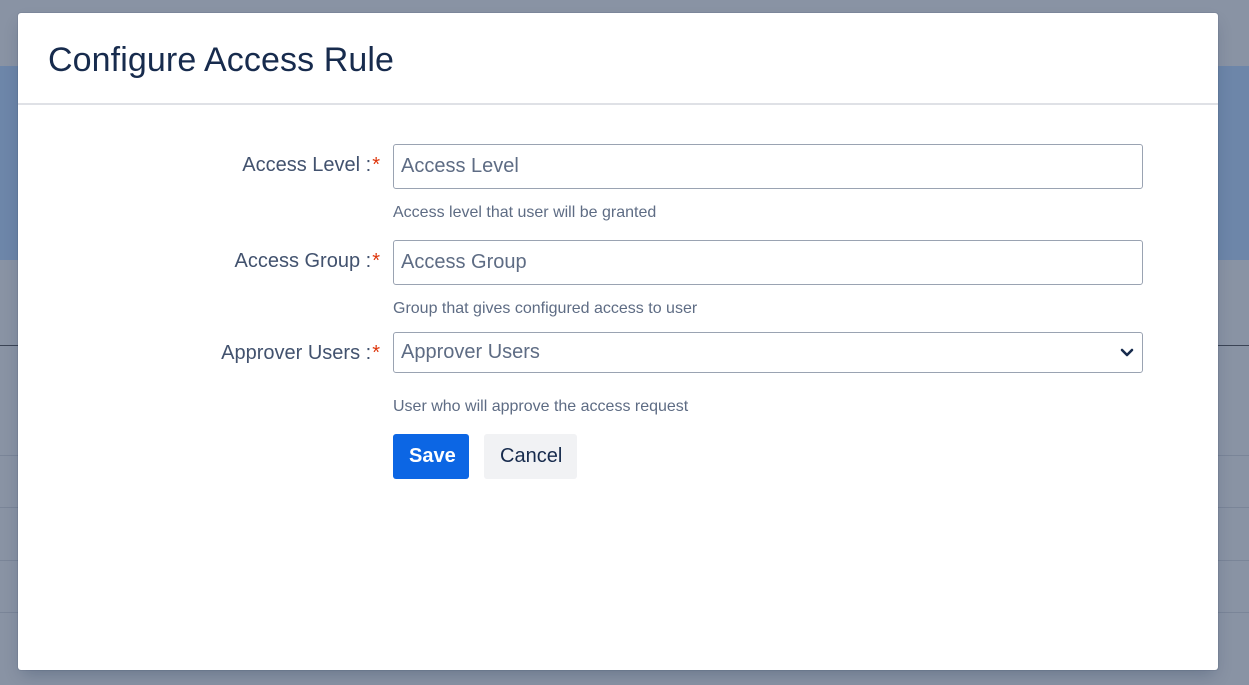 The width and height of the screenshot is (1249, 685). I want to click on save-button: Save, so click(431, 456).